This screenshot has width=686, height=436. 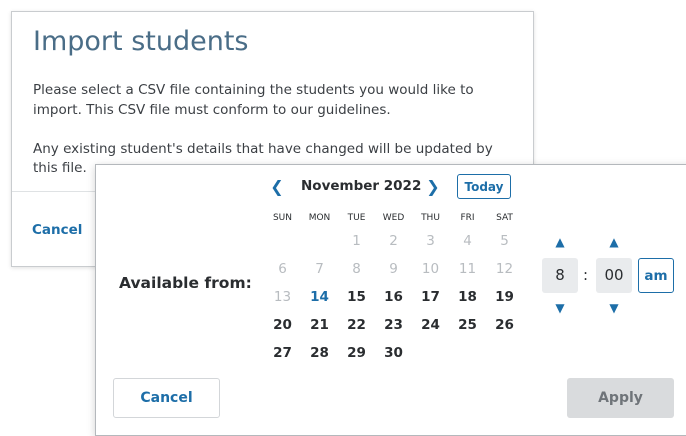 What do you see at coordinates (467, 218) in the screenshot?
I see `weekday-label: FRI` at bounding box center [467, 218].